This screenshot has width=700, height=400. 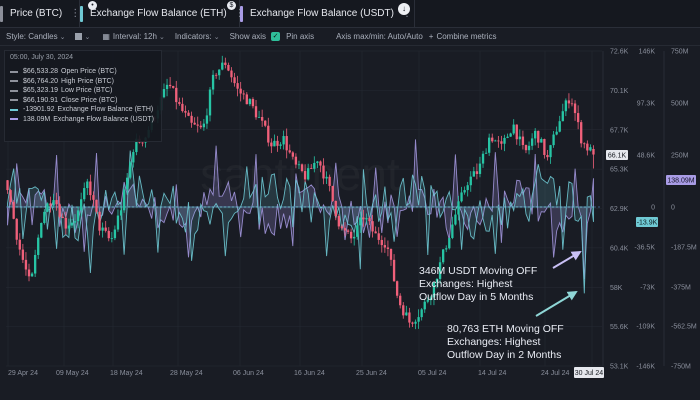 I want to click on usdt-tick-label: -750M, so click(x=681, y=367).